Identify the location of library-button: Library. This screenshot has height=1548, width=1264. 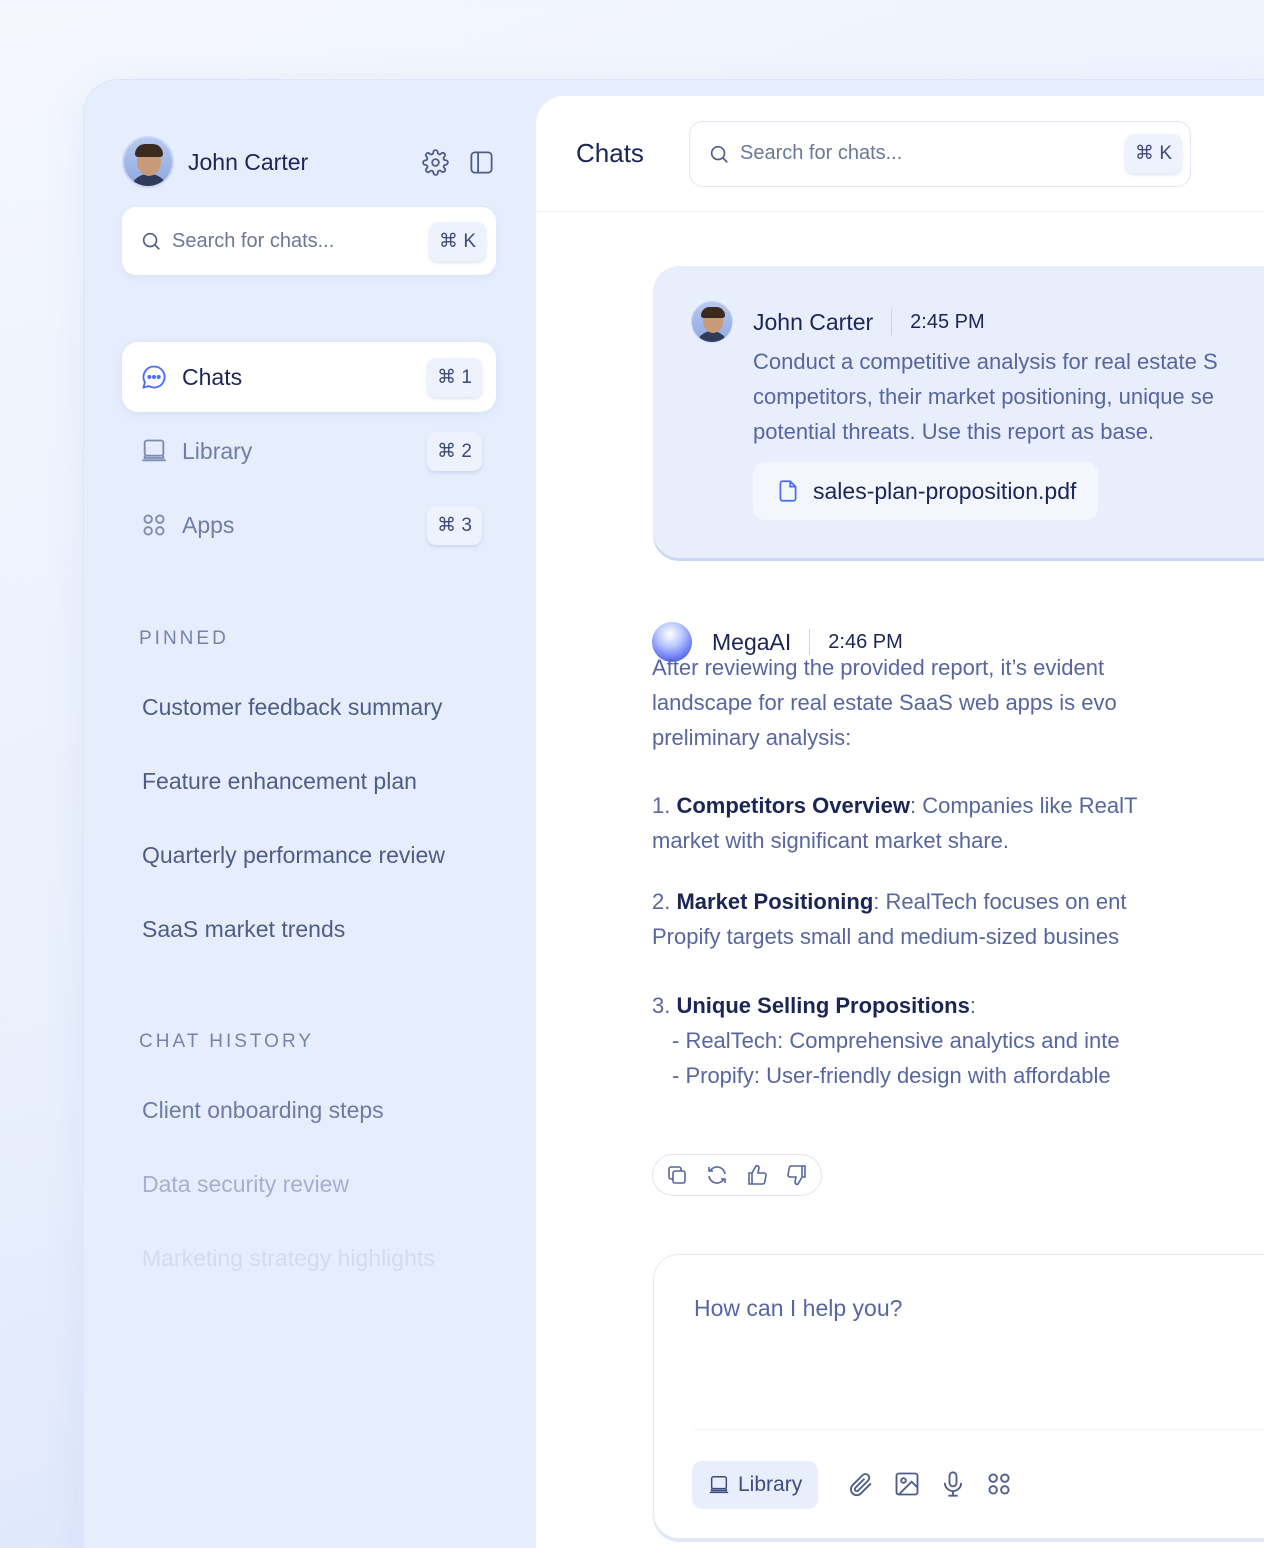
(755, 1485).